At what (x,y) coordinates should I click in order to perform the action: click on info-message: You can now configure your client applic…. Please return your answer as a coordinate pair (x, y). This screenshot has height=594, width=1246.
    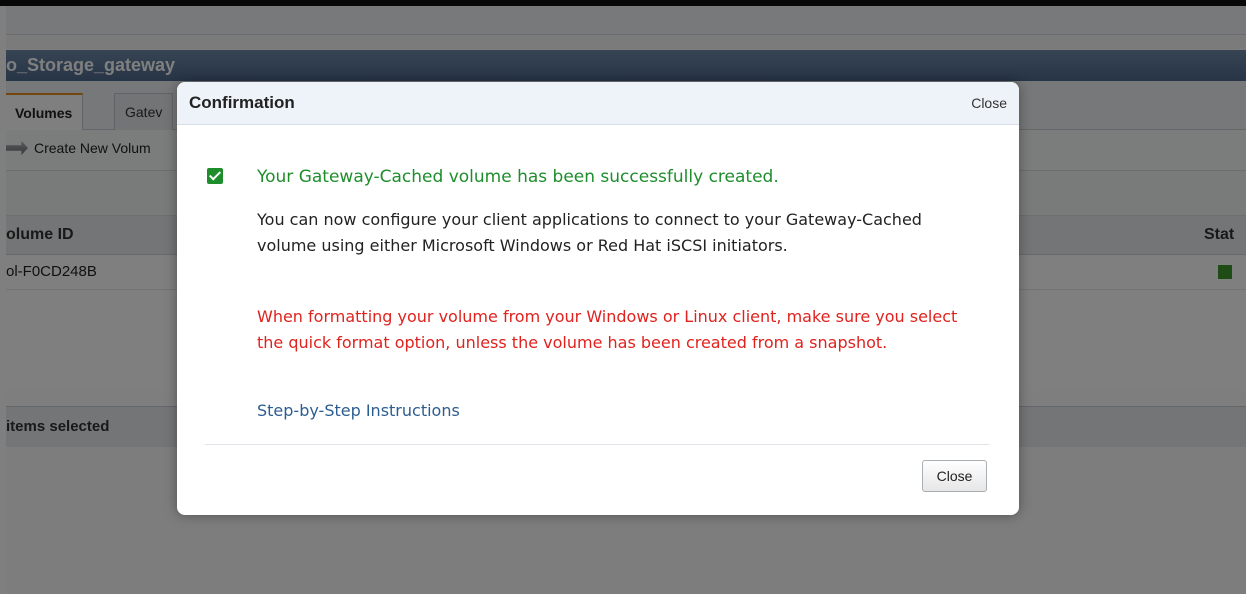
    Looking at the image, I should click on (589, 232).